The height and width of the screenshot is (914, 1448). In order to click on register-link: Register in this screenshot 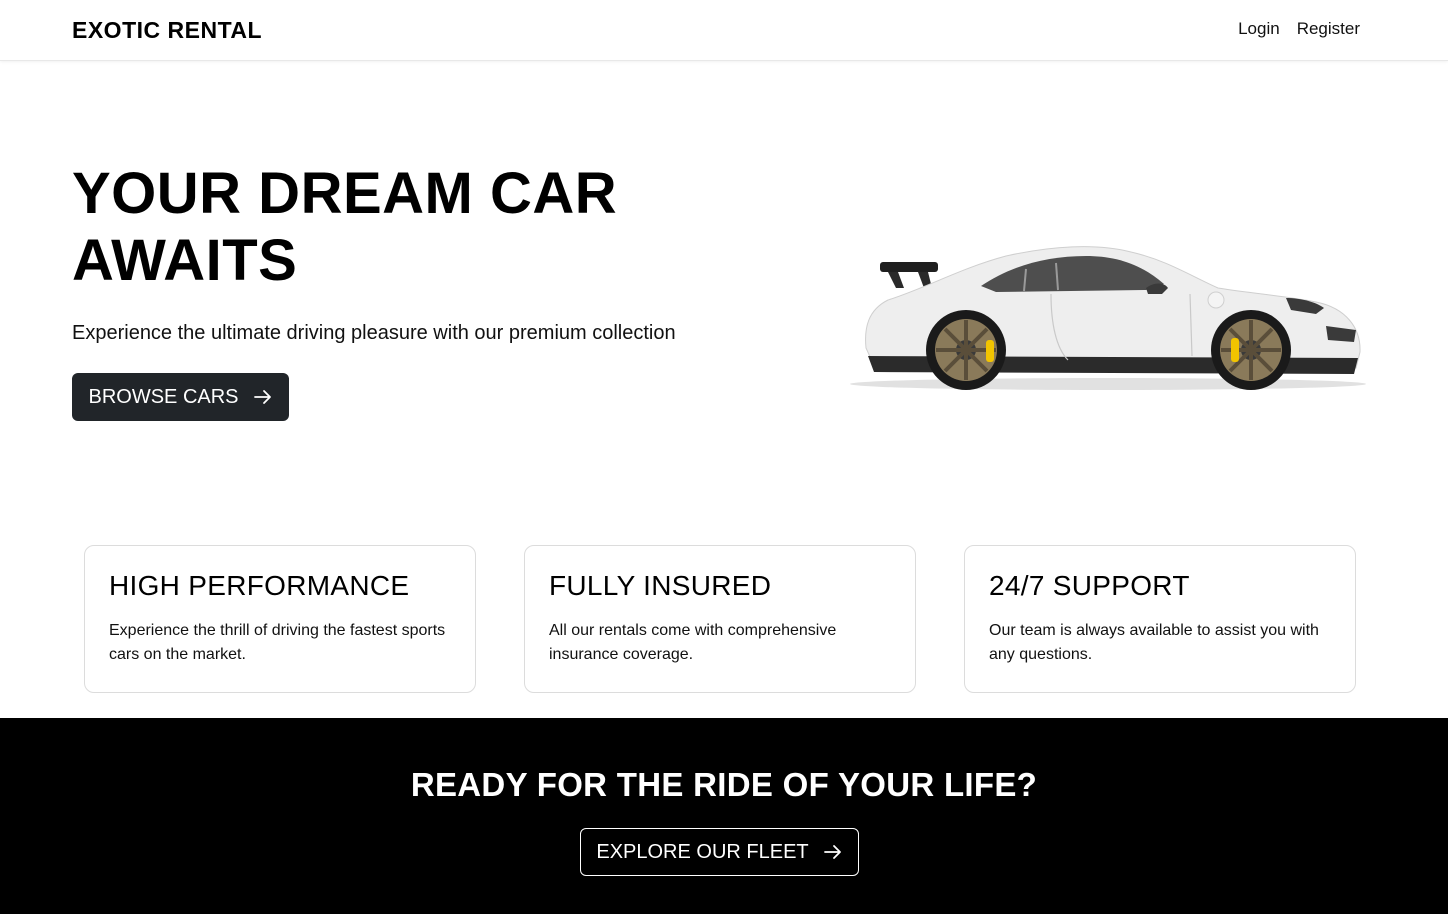, I will do `click(1328, 29)`.